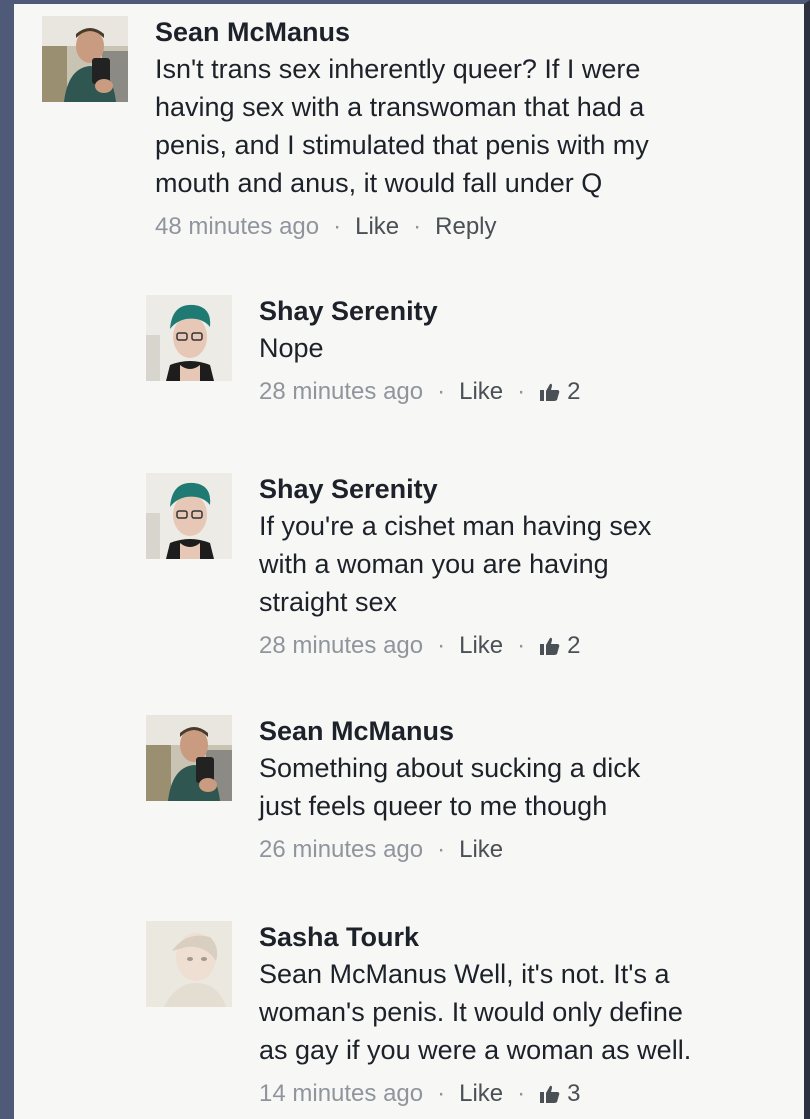  Describe the element at coordinates (341, 850) in the screenshot. I see `timestamp: 26 minutes ago` at that location.